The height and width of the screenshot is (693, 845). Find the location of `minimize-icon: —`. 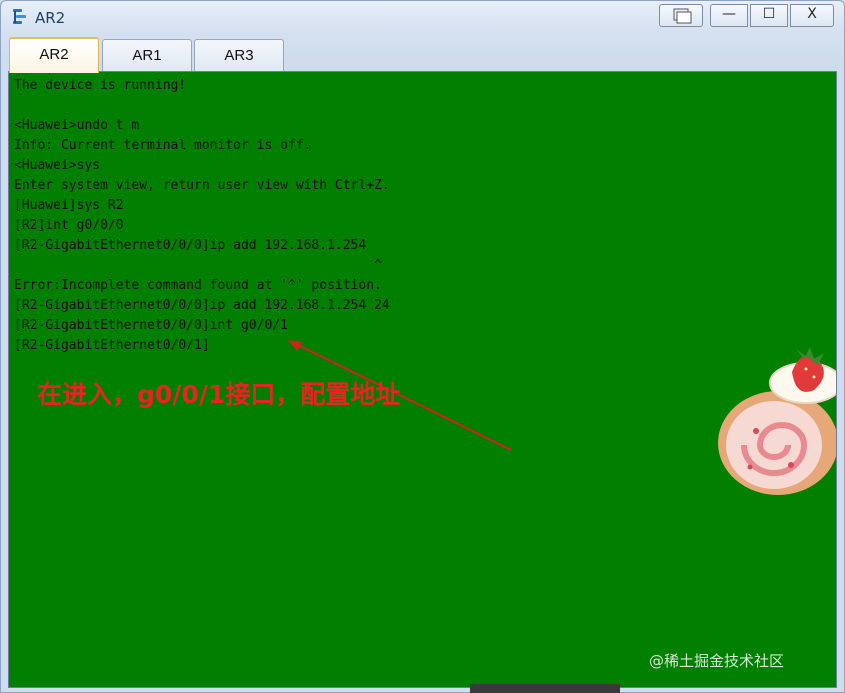

minimize-icon: — is located at coordinates (729, 14).